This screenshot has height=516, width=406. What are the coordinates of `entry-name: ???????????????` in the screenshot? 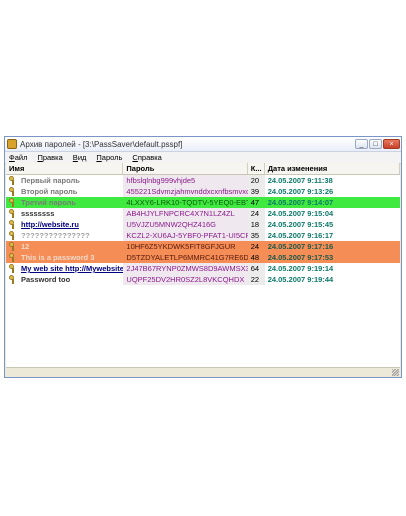 It's located at (64, 235).